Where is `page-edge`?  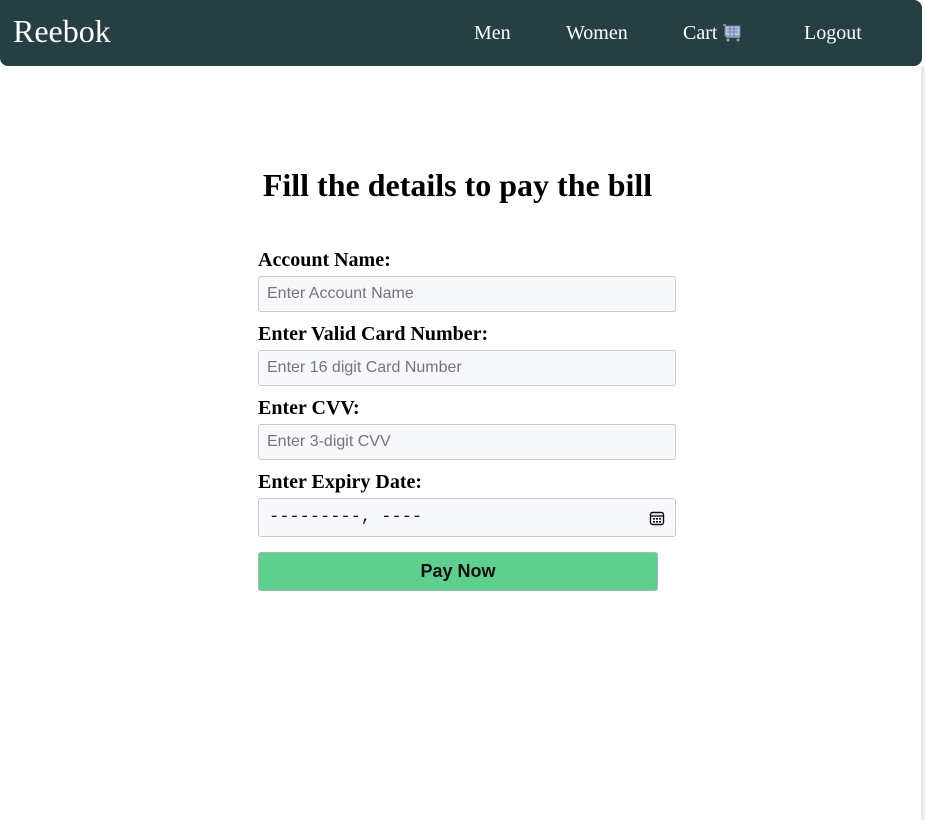 page-edge is located at coordinates (923, 443).